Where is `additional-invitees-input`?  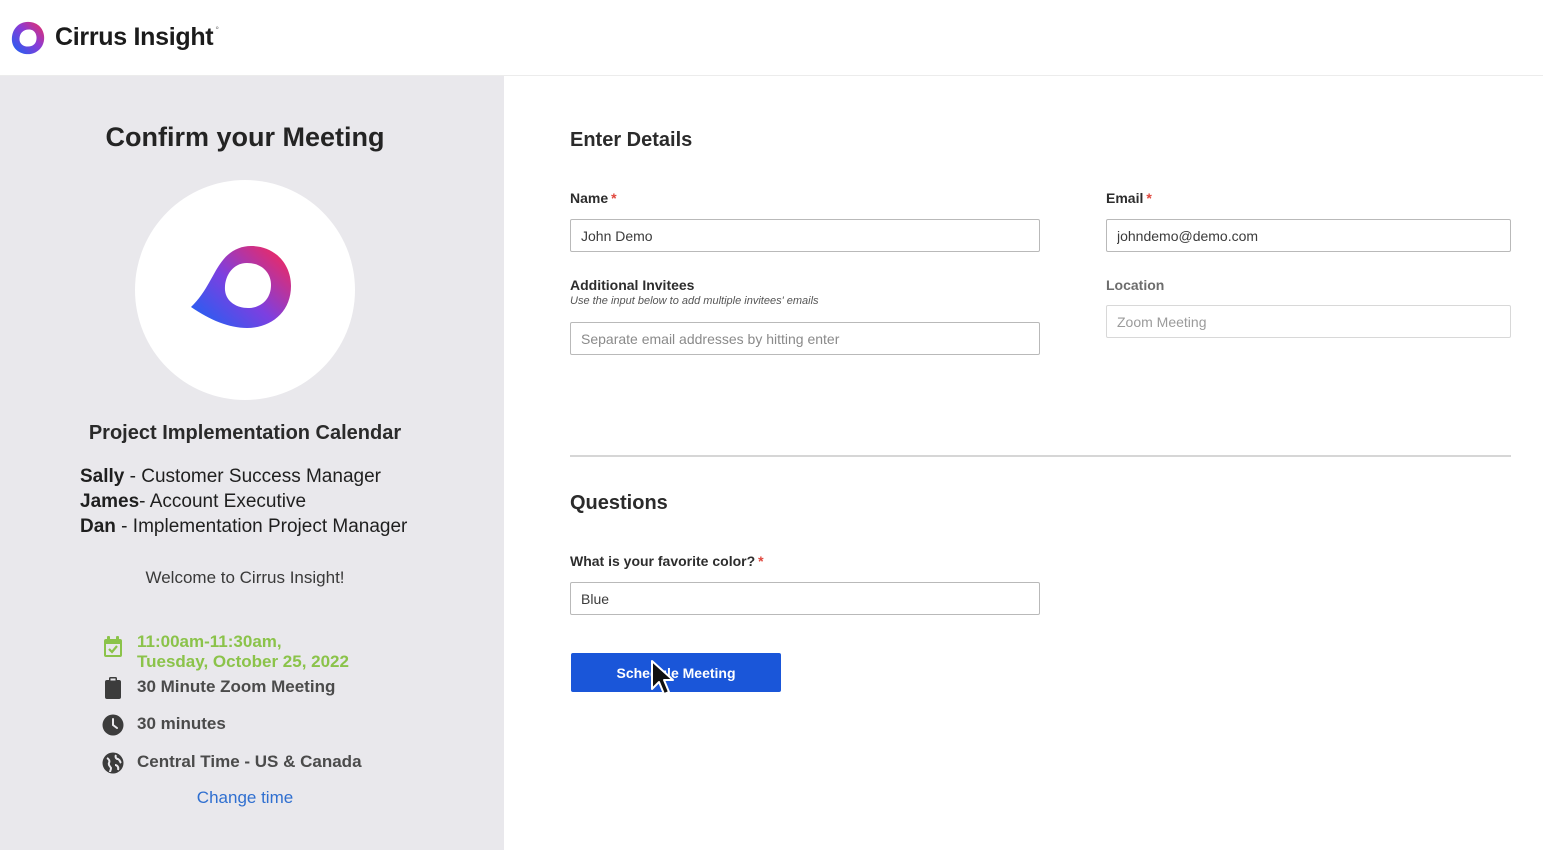 additional-invitees-input is located at coordinates (805, 338).